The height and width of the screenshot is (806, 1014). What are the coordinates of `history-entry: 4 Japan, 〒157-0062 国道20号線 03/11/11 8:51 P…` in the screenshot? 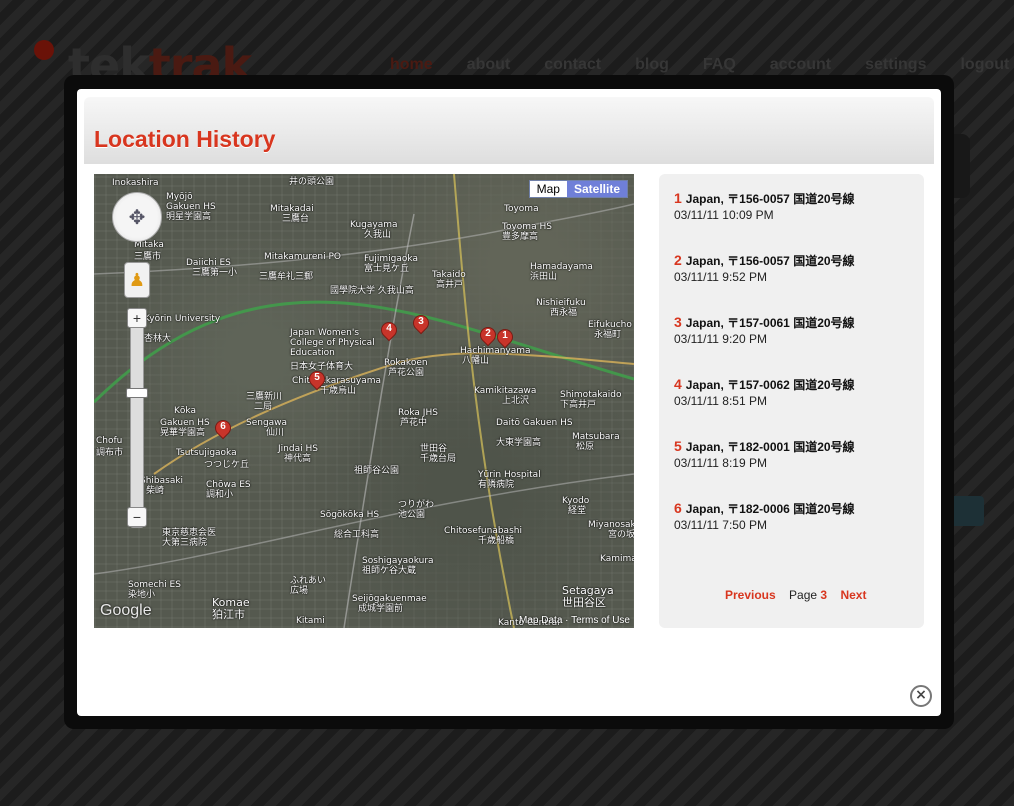 It's located at (764, 392).